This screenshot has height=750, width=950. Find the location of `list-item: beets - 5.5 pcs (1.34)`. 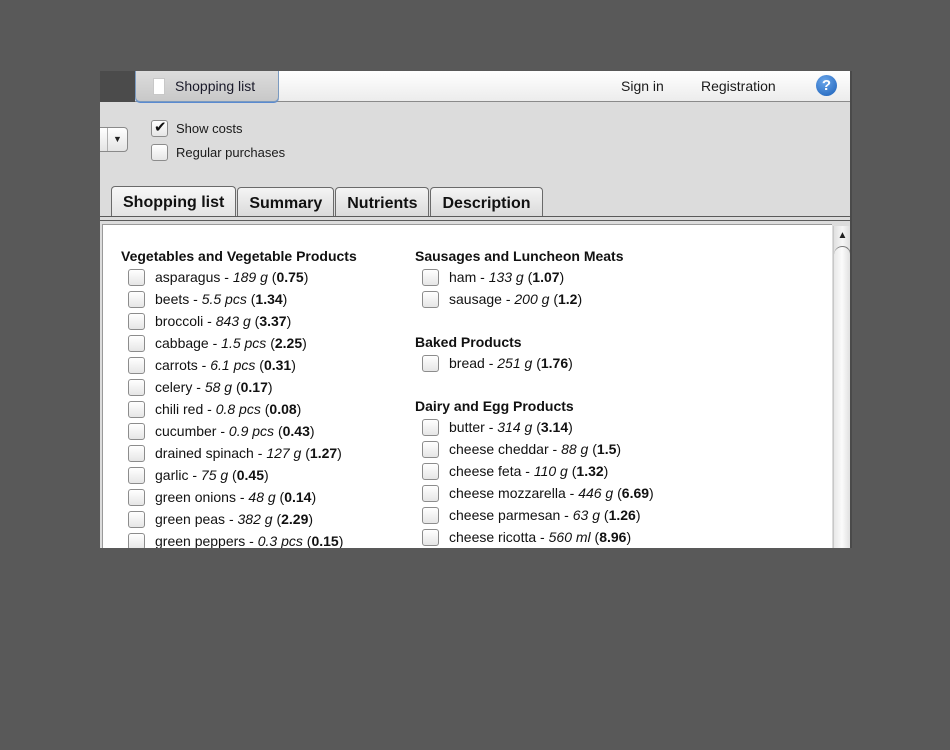

list-item: beets - 5.5 pcs (1.34) is located at coordinates (239, 299).